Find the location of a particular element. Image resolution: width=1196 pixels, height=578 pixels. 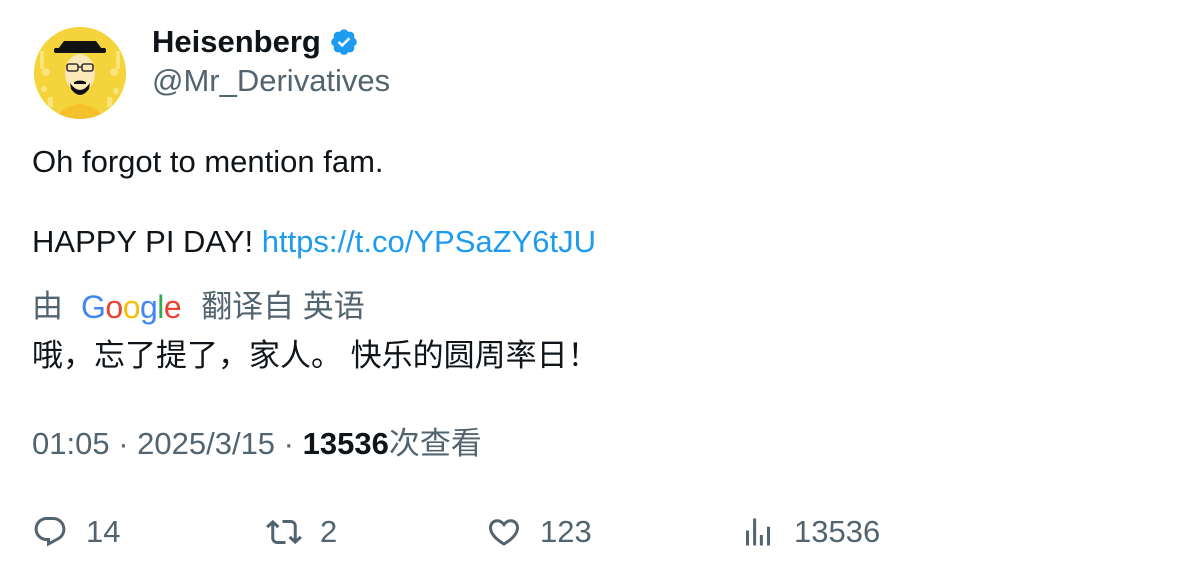

reply-count: 14 is located at coordinates (103, 531).